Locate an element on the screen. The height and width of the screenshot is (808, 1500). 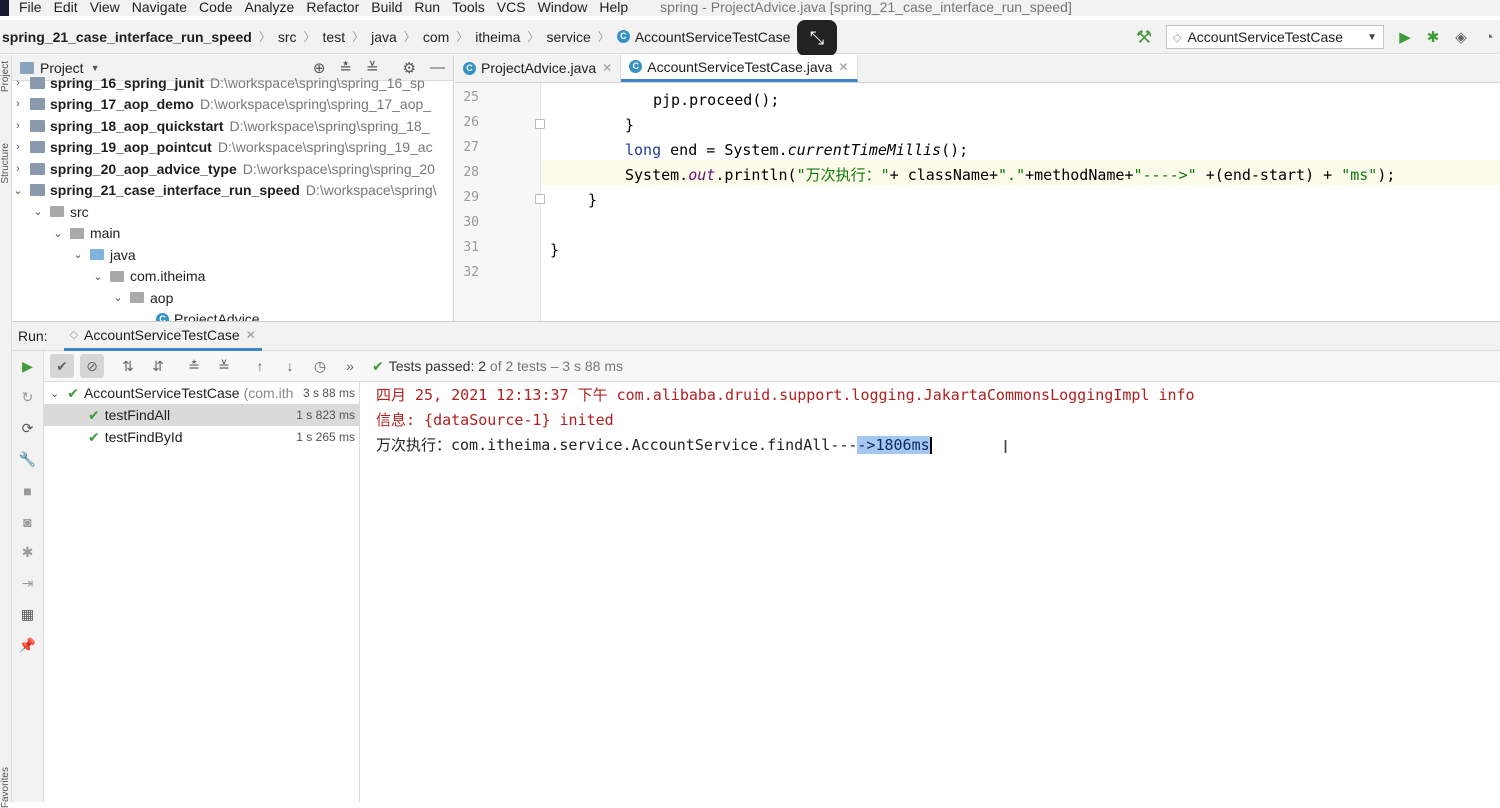
breadcrumb-item: itheima is located at coordinates (497, 37).